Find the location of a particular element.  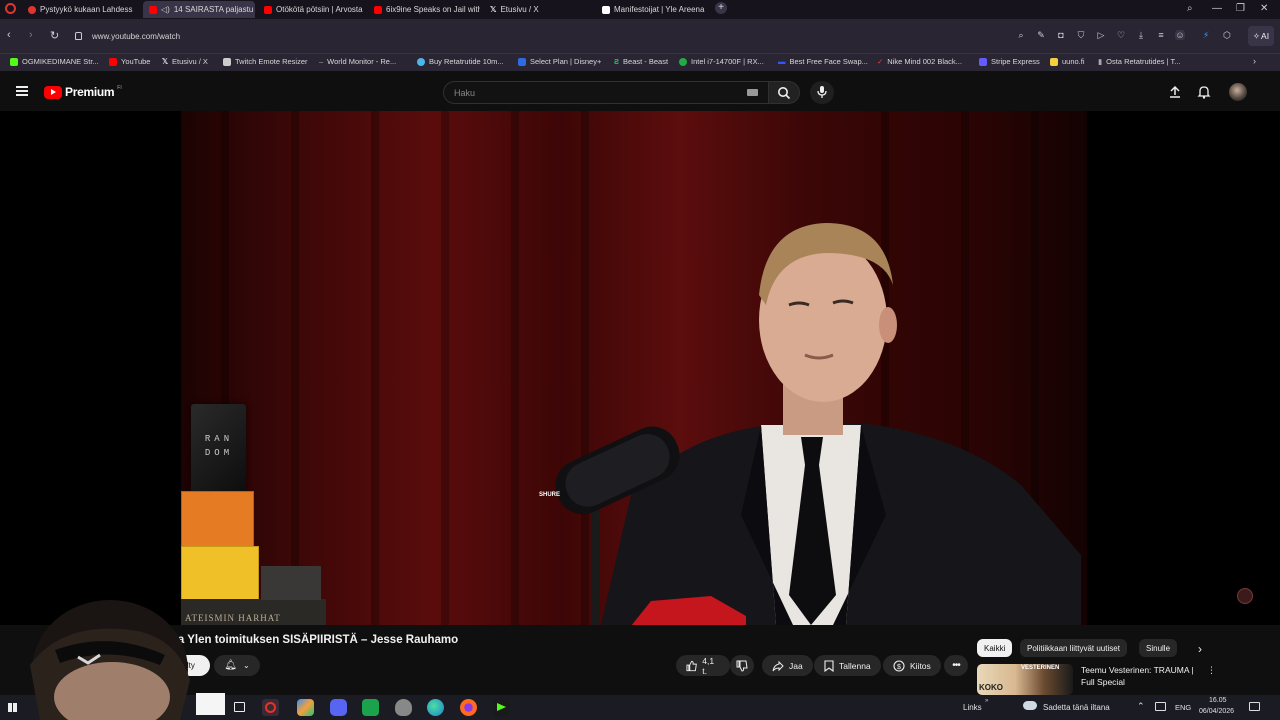

dislike-button is located at coordinates (742, 665).